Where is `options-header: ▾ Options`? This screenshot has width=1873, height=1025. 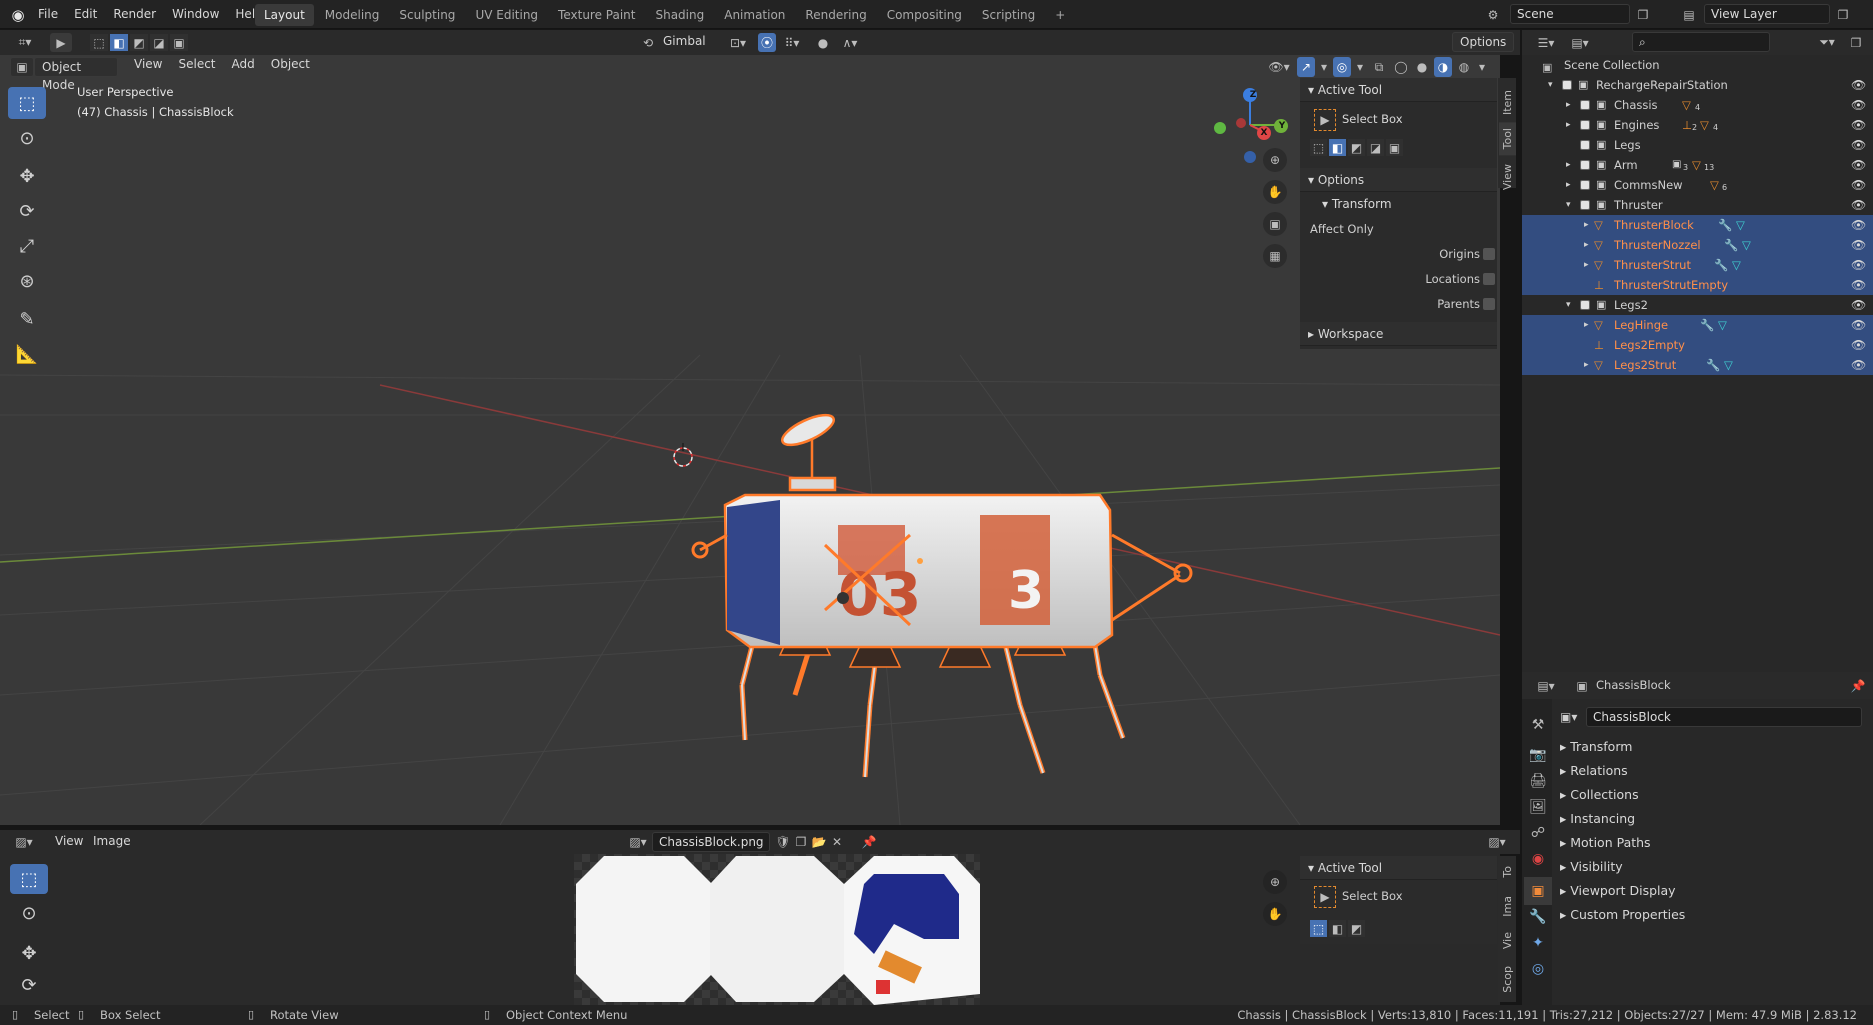
options-header: ▾ Options is located at coordinates (1398, 180).